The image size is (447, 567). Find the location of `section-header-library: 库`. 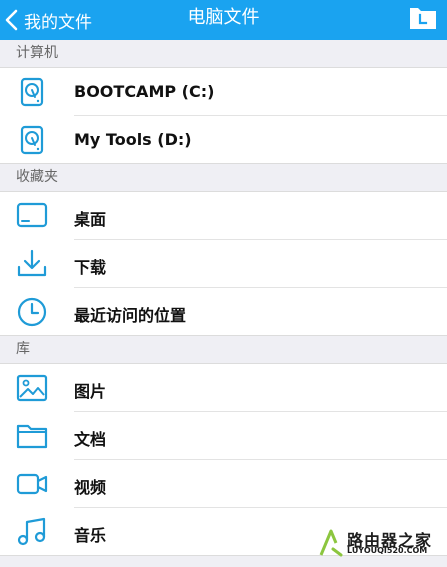

section-header-library: 库 is located at coordinates (223, 350).